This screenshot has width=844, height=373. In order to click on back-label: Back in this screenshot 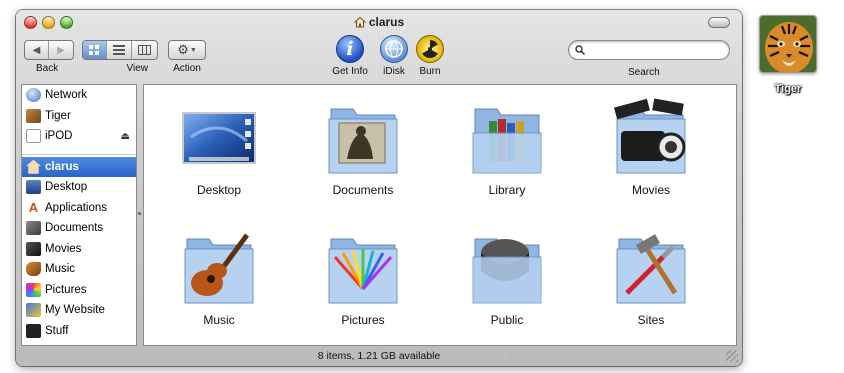, I will do `click(47, 68)`.